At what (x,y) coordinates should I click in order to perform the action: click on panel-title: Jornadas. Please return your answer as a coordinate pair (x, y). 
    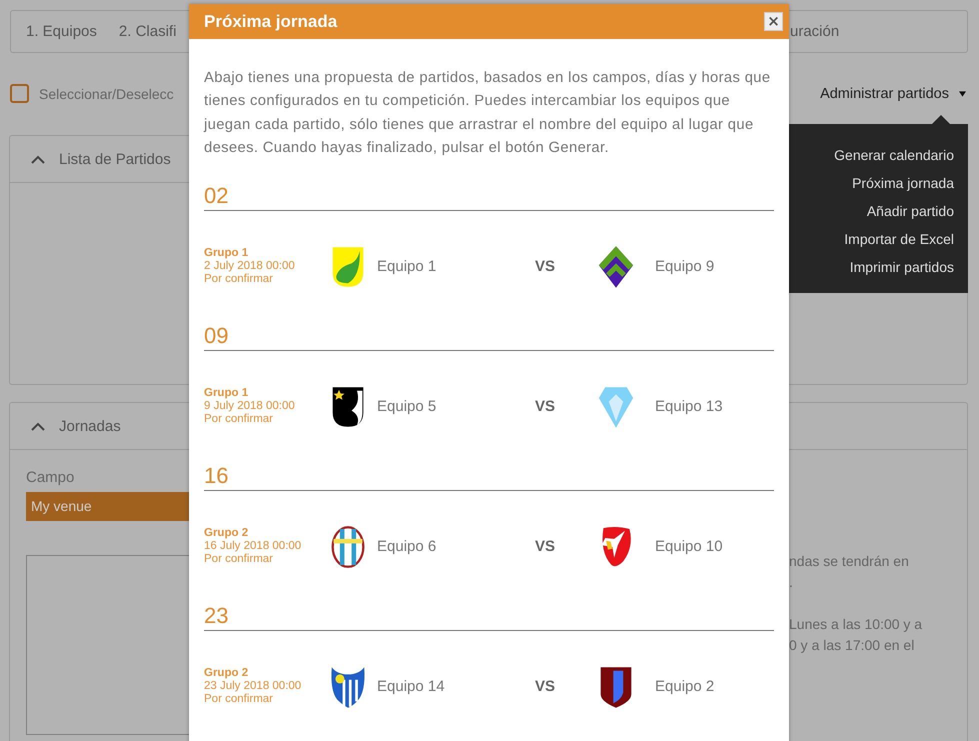
    Looking at the image, I should click on (90, 426).